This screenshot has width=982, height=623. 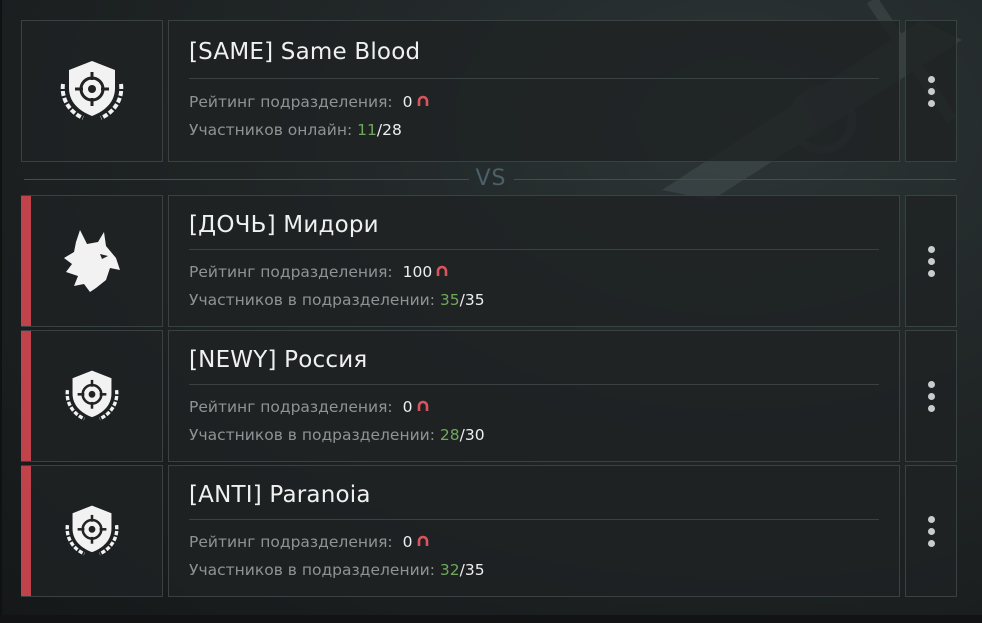 What do you see at coordinates (271, 130) in the screenshot?
I see `members-label: Участников онлайн:` at bounding box center [271, 130].